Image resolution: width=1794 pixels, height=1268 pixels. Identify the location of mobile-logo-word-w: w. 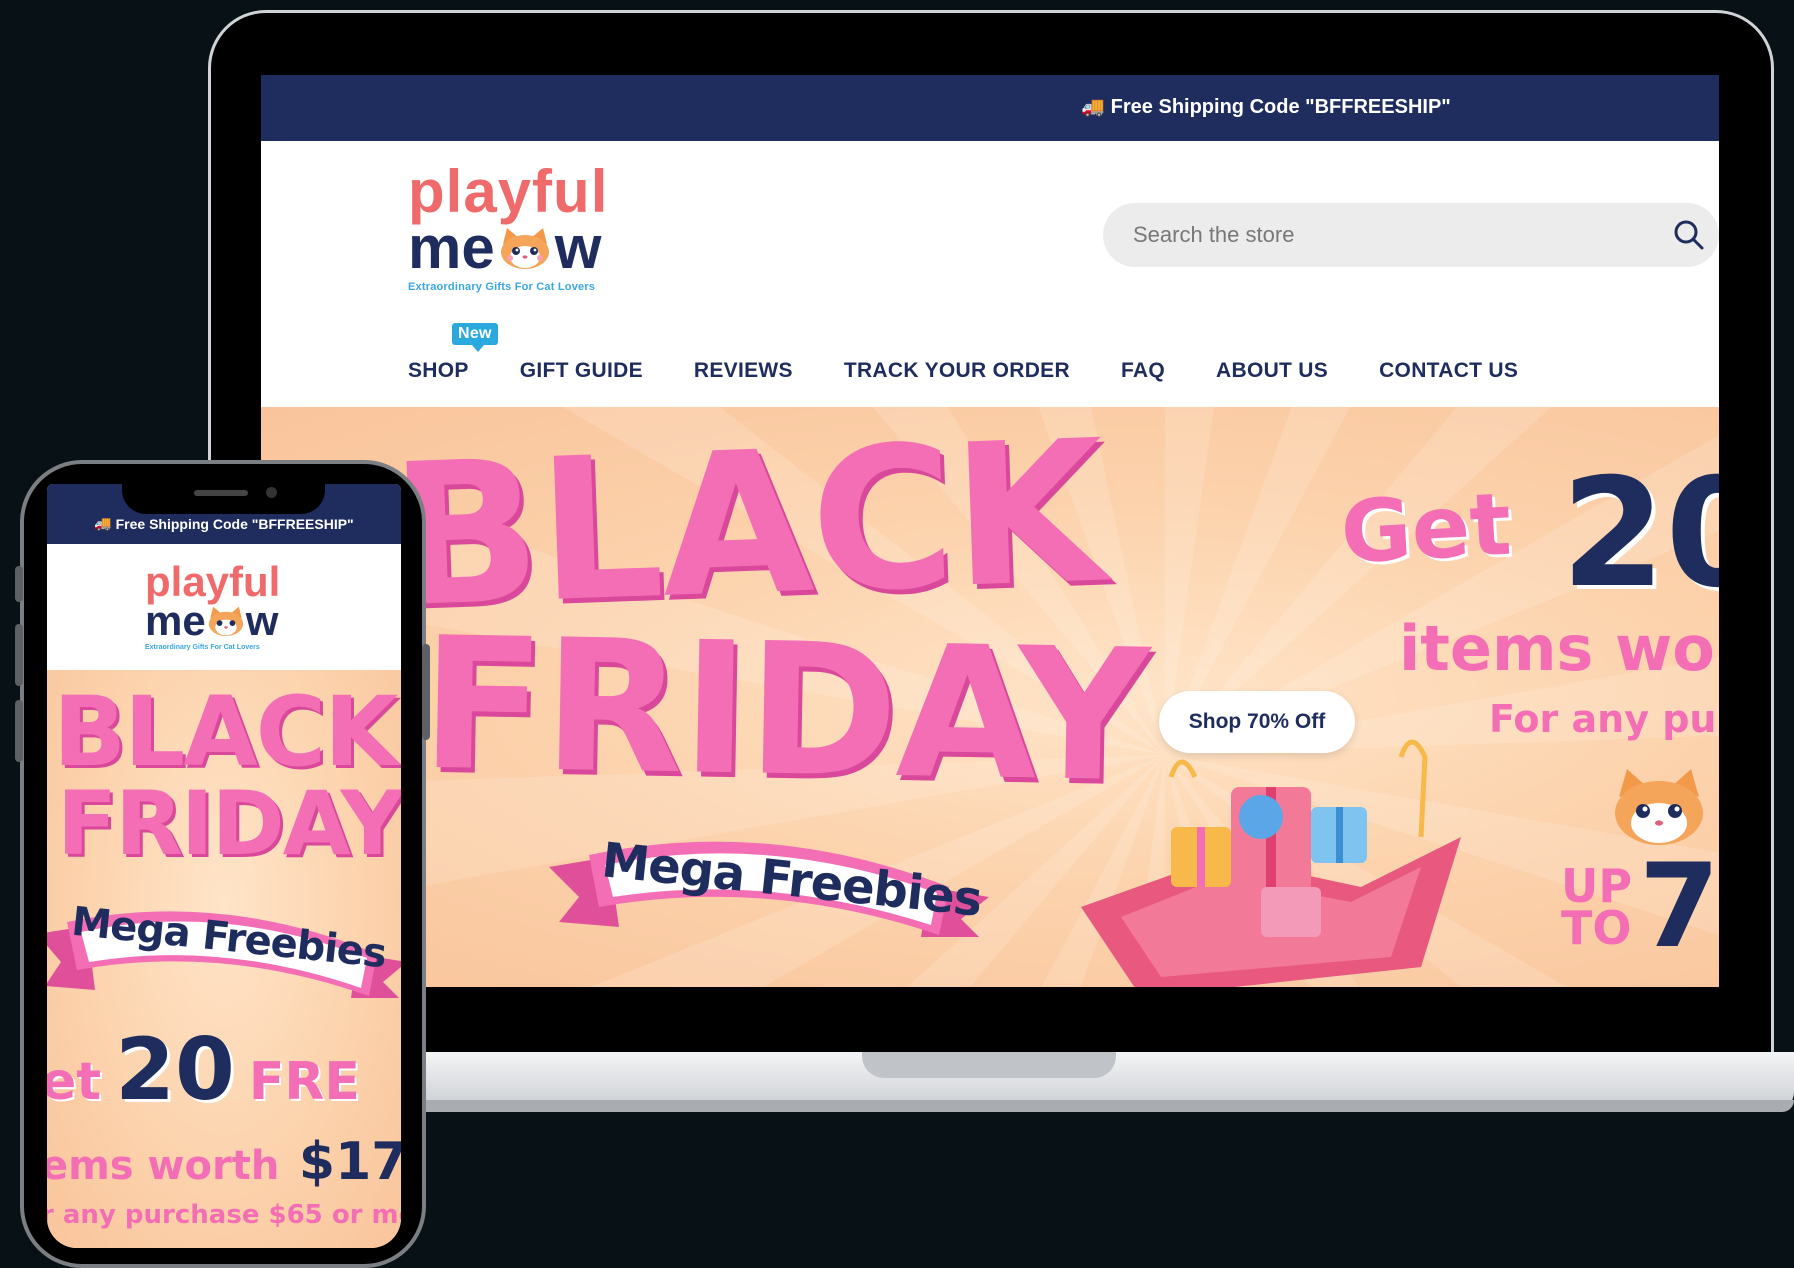
(262, 620).